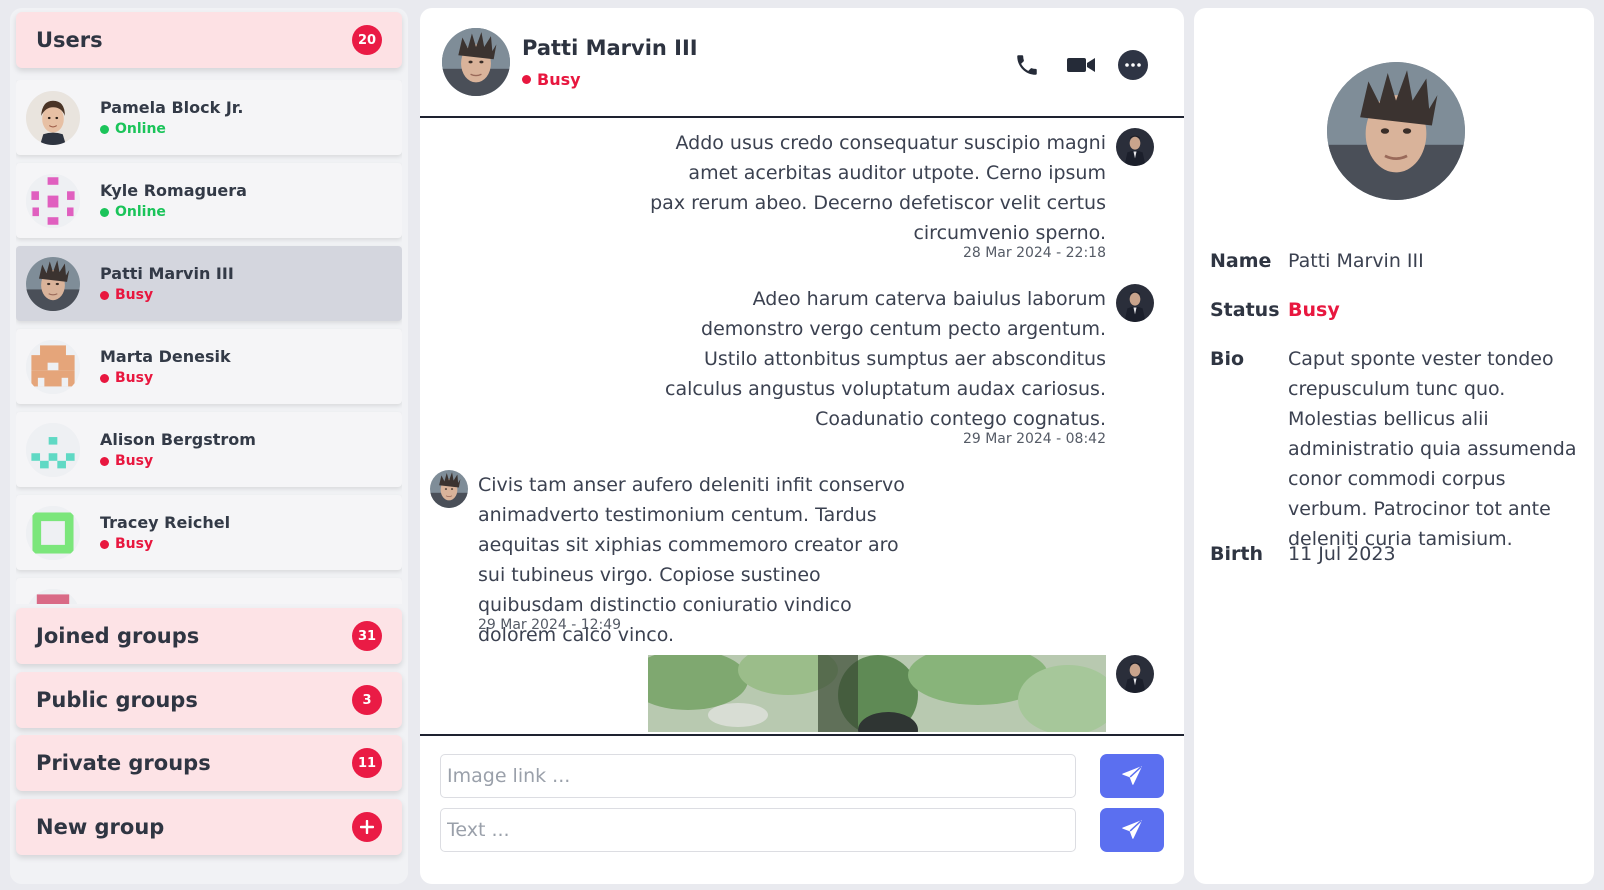 This screenshot has width=1604, height=890. Describe the element at coordinates (1342, 554) in the screenshot. I see `birth-value: 11 Jul 2023` at that location.